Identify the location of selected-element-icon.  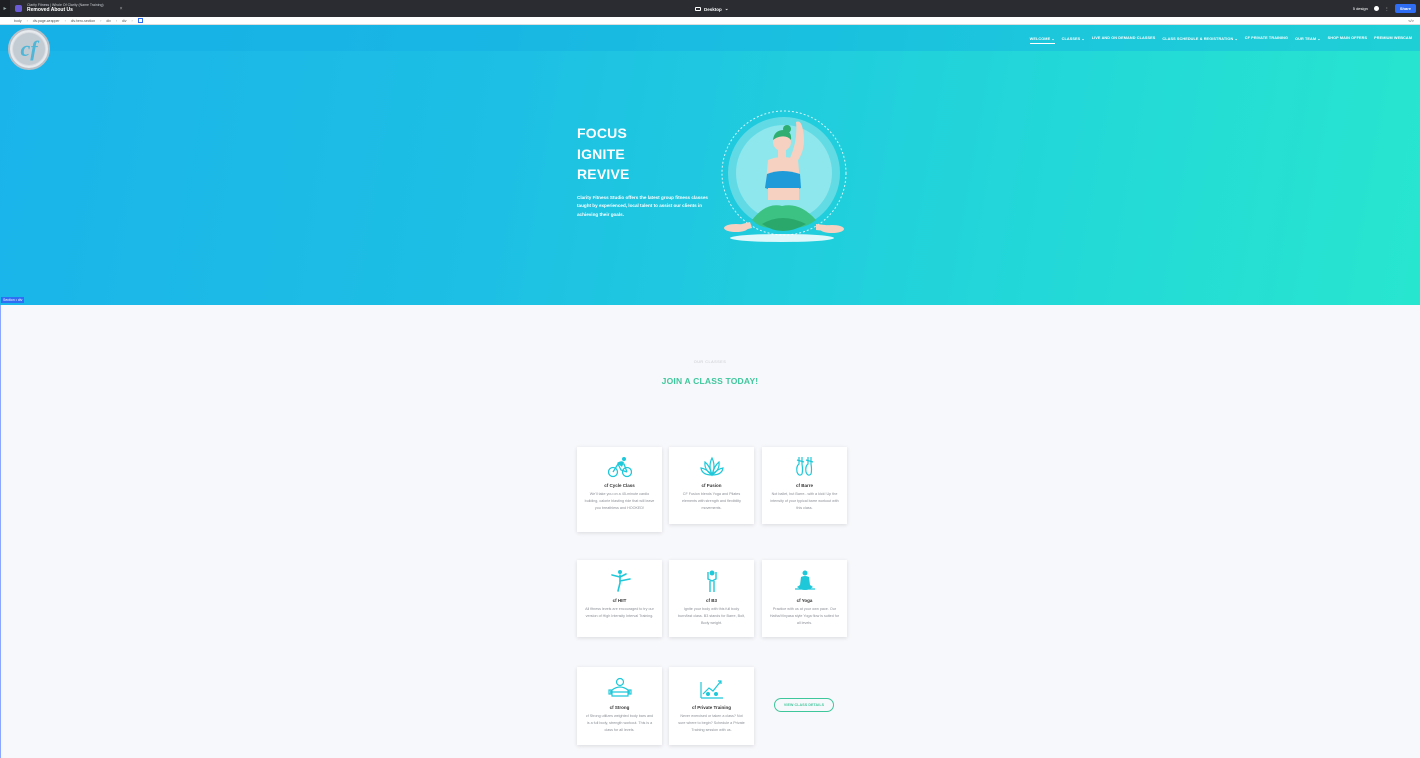
(140, 20).